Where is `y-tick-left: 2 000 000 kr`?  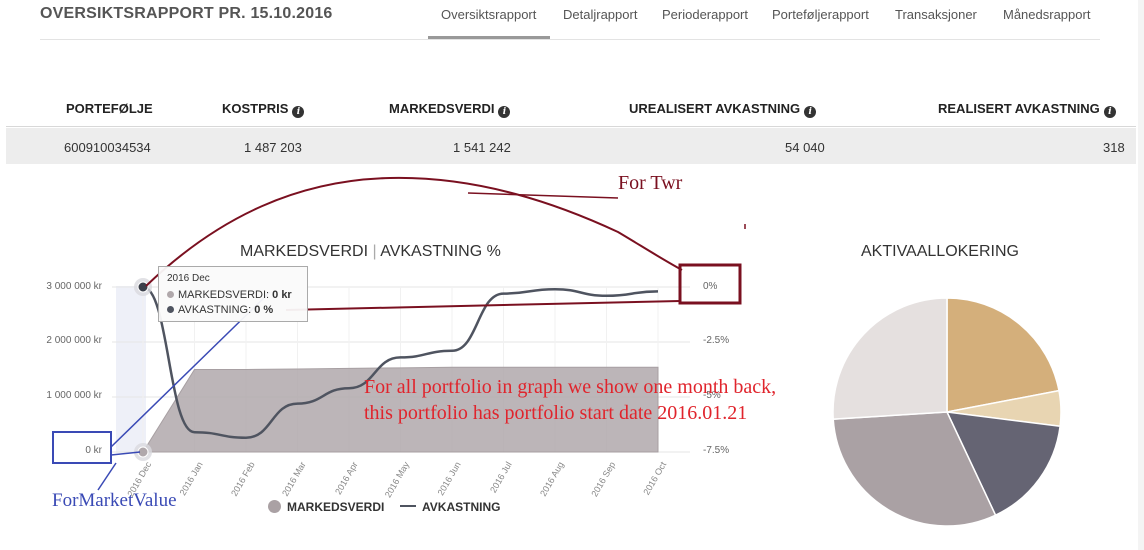 y-tick-left: 2 000 000 kr is located at coordinates (74, 340).